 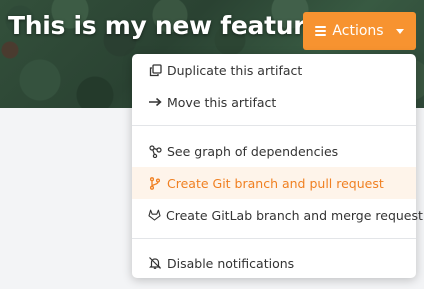 What do you see at coordinates (155, 102) in the screenshot?
I see `arrow-right-icon` at bounding box center [155, 102].